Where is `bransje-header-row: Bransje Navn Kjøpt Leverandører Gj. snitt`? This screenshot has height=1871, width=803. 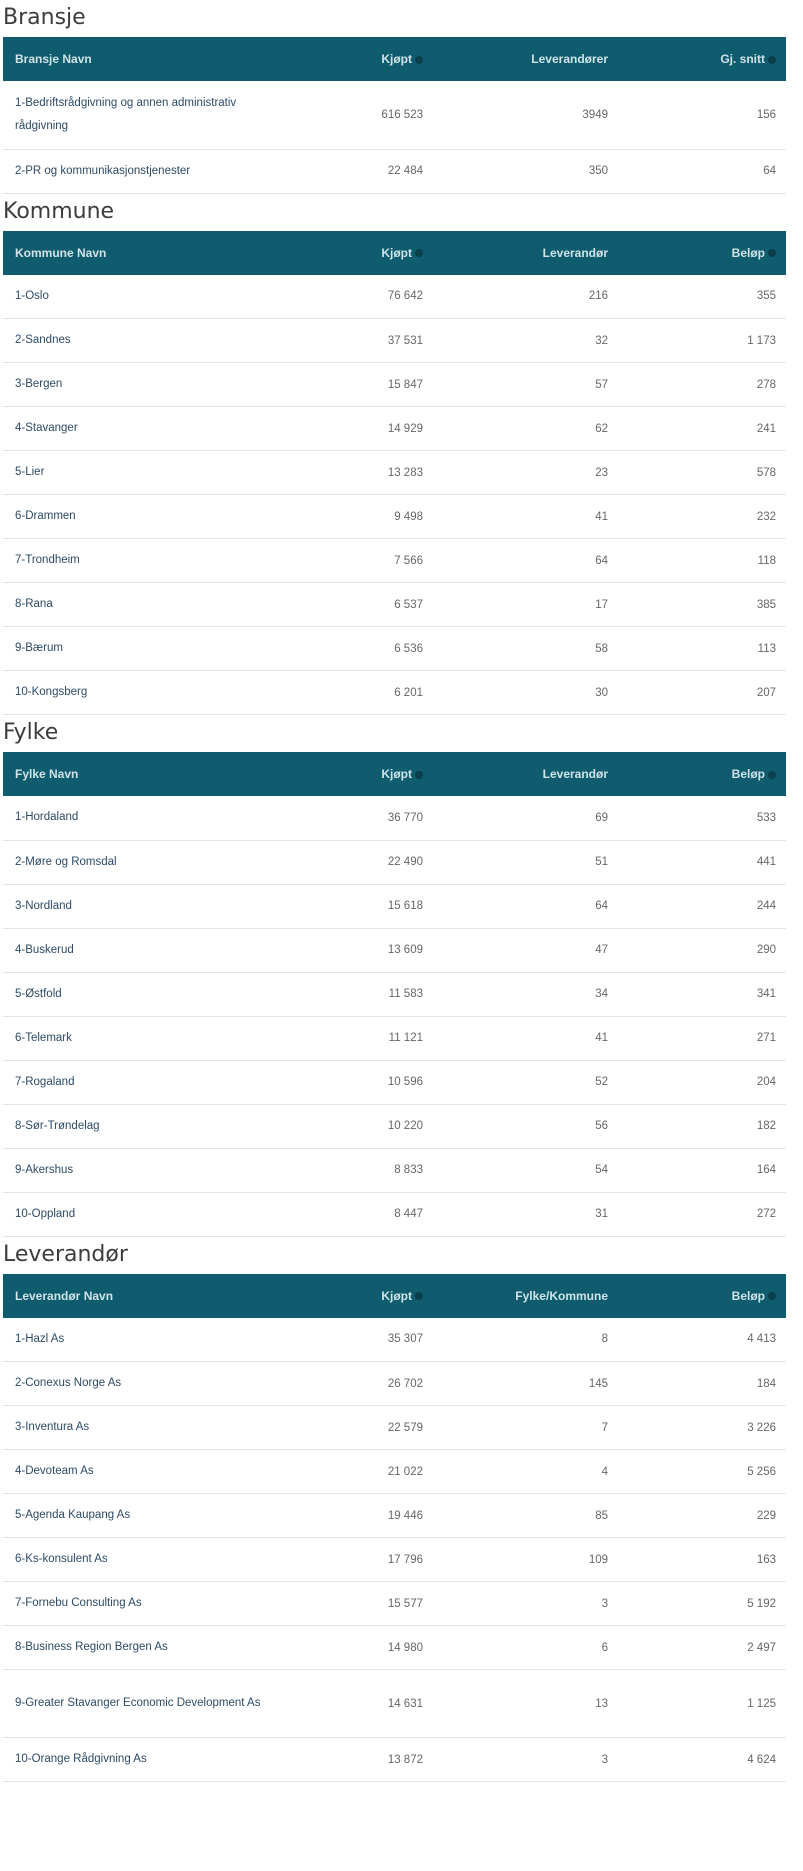
bransje-header-row: Bransje Navn Kjøpt Leverandører Gj. snitt is located at coordinates (394, 59).